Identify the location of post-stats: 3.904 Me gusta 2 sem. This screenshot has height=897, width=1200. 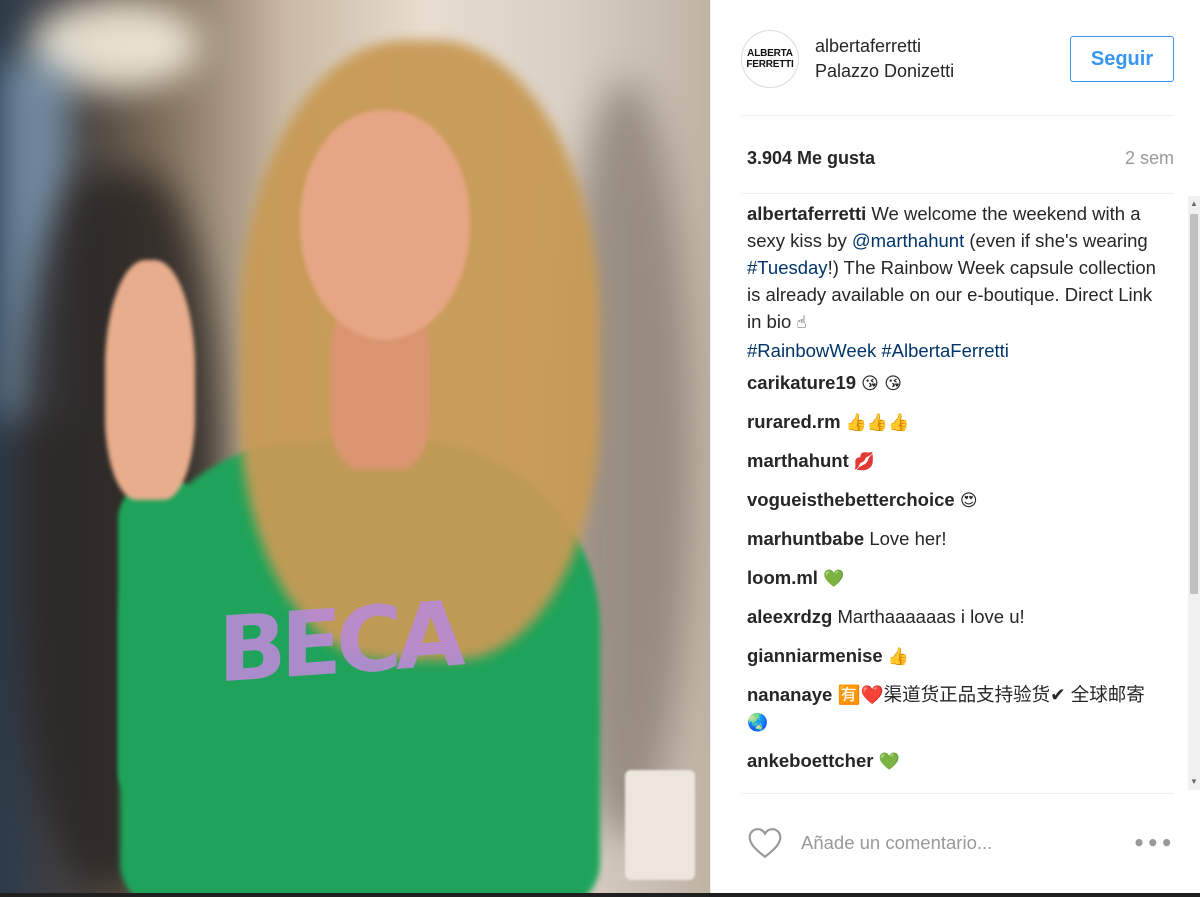
(960, 158).